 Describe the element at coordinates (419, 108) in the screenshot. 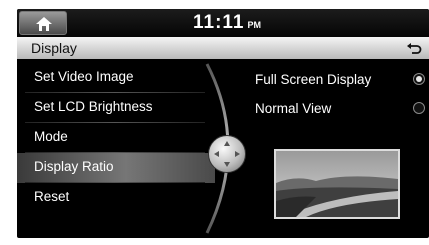

I see `radio-button` at that location.